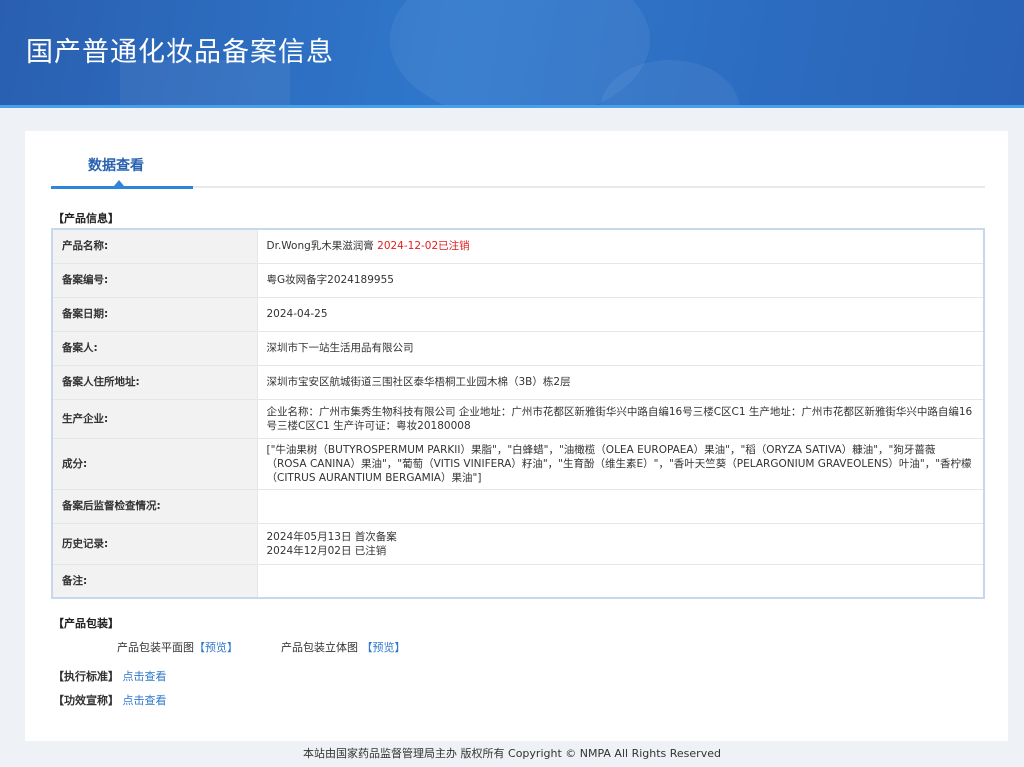 The width and height of the screenshot is (1024, 767). I want to click on row-label: 备案后监督检查情况:, so click(154, 506).